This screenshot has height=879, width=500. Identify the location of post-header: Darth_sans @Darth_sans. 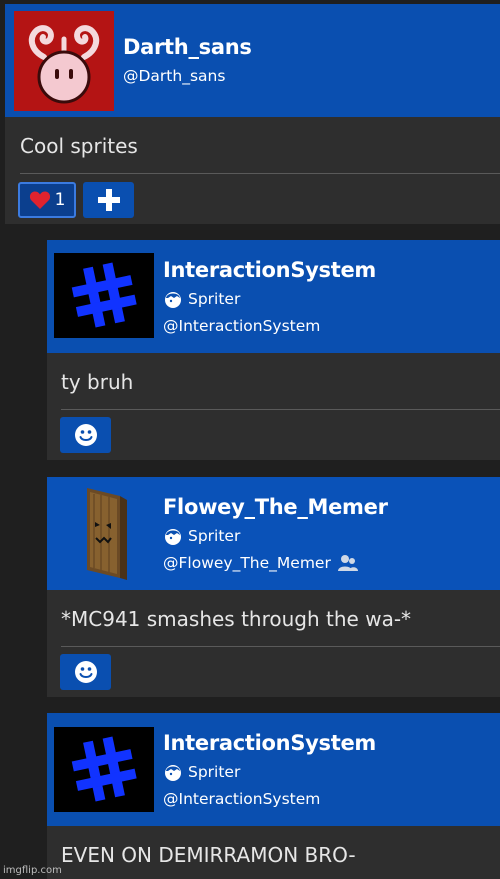
(252, 60).